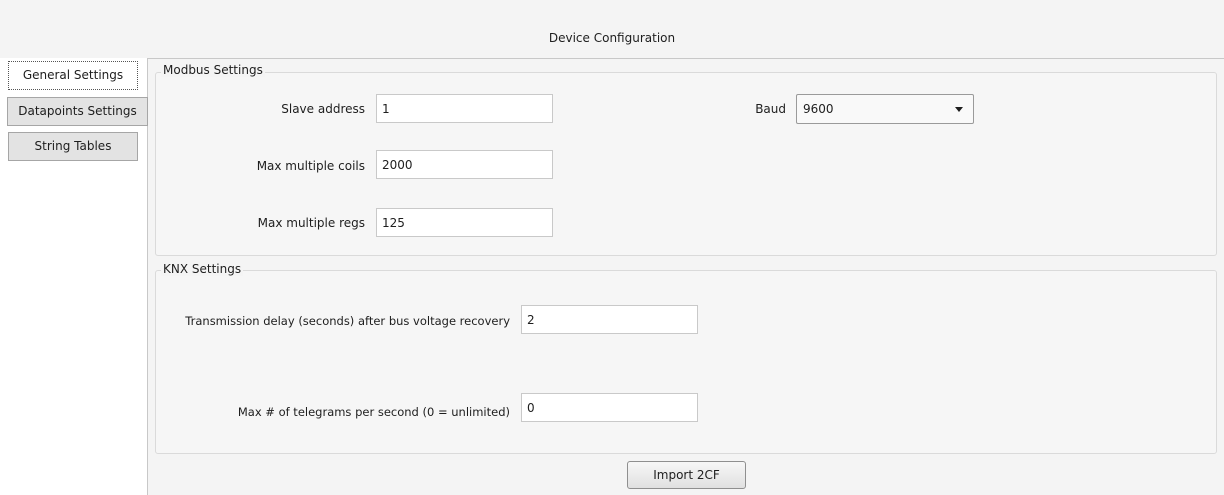 Image resolution: width=1224 pixels, height=495 pixels. I want to click on baud-select-value: 9600, so click(818, 109).